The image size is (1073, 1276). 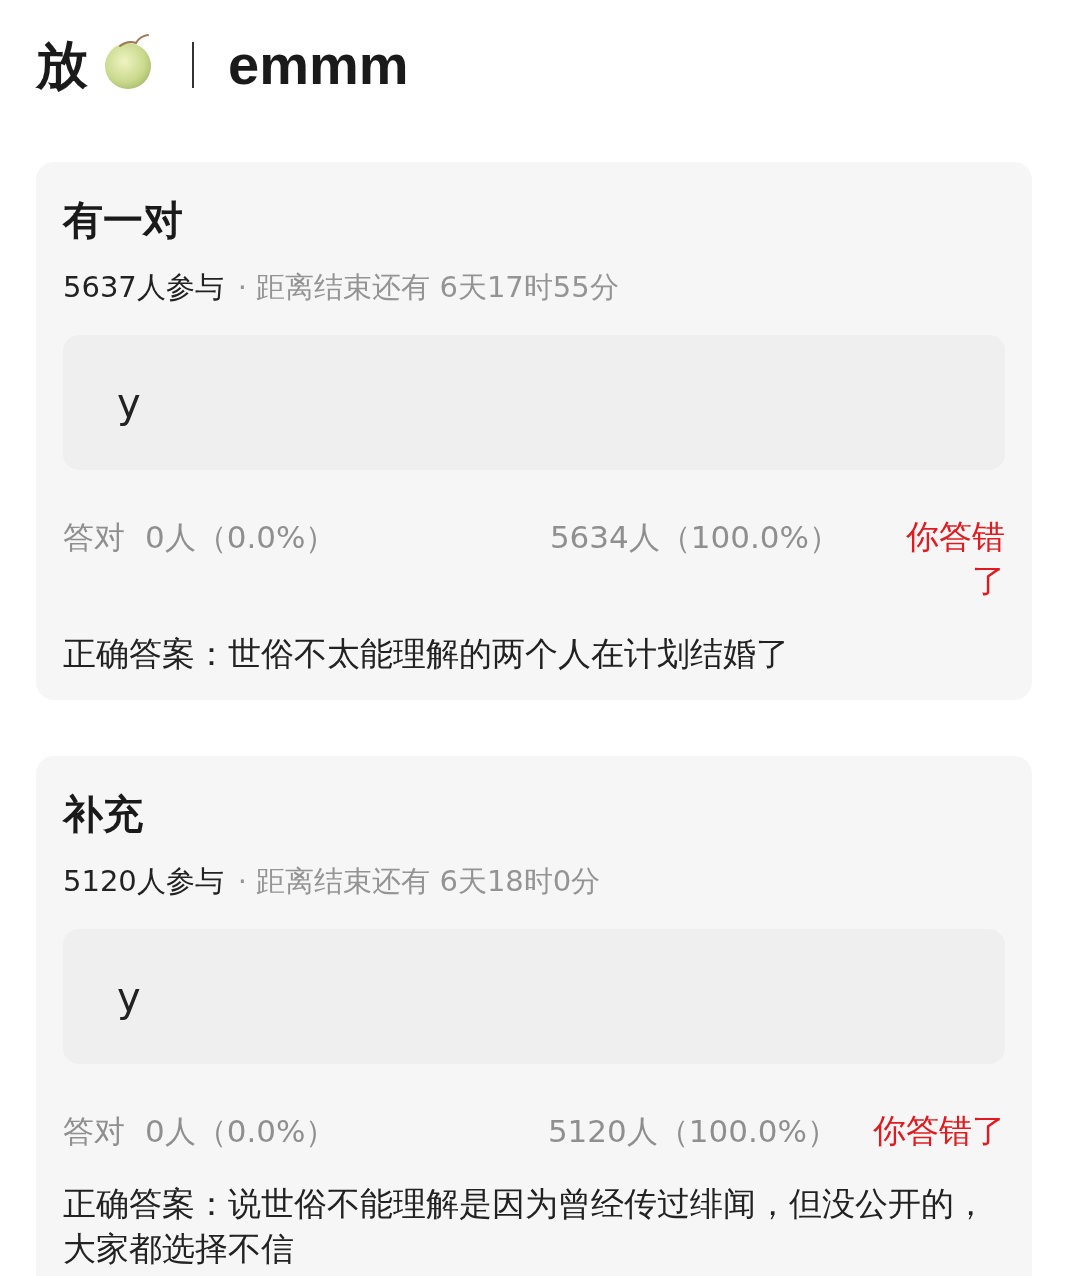 What do you see at coordinates (692, 1131) in the screenshot?
I see `wrong-count: 5120人（100.0%）` at bounding box center [692, 1131].